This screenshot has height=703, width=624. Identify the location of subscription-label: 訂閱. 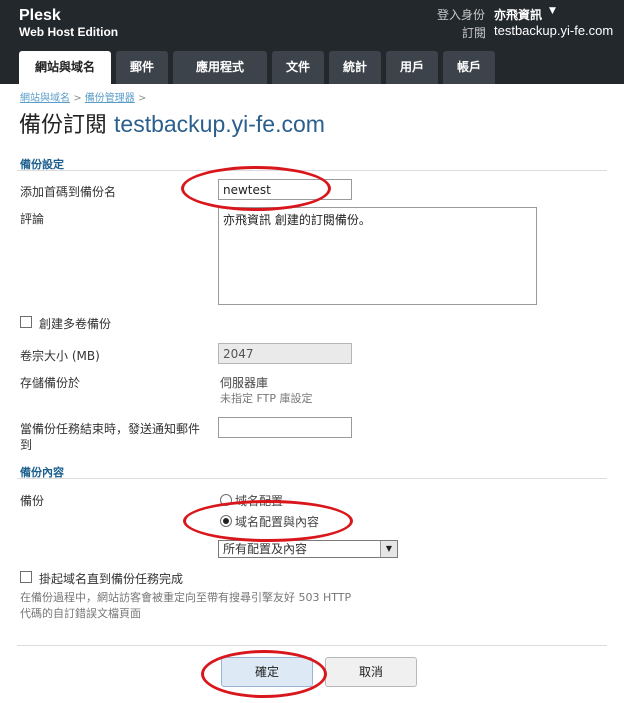
(474, 33).